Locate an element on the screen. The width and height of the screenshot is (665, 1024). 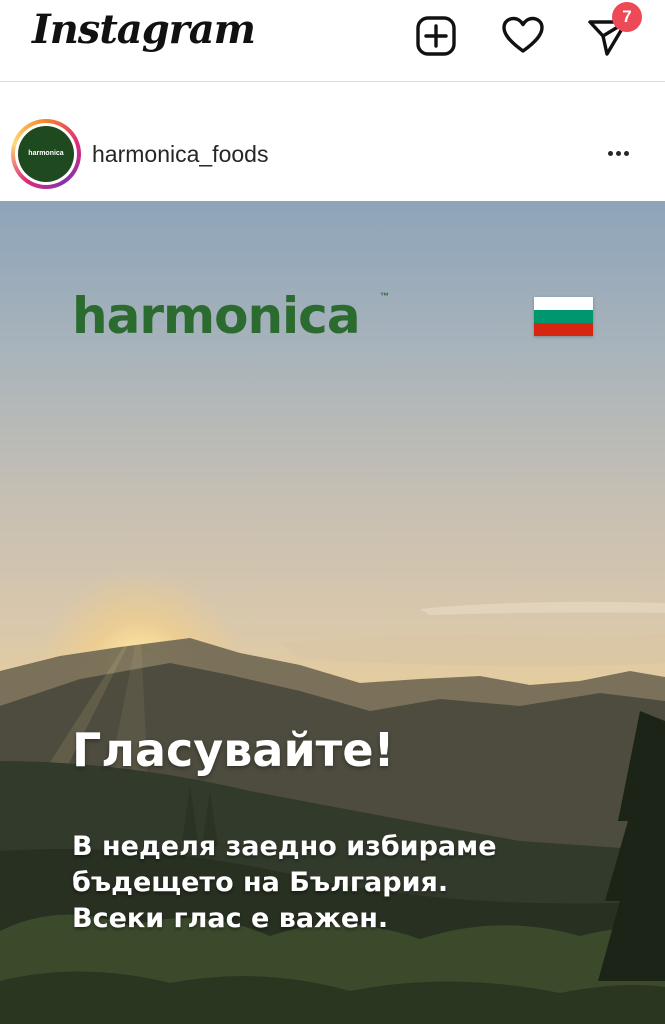
heart-icon is located at coordinates (523, 34).